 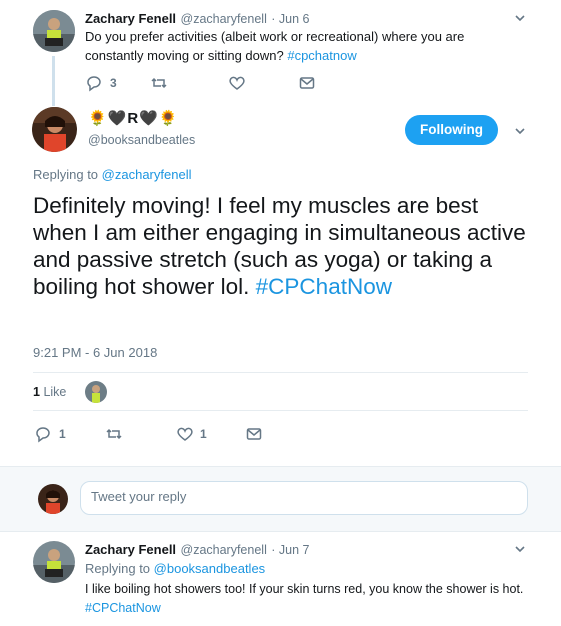 I want to click on replying-to: Replying to @zacharyfenell, so click(x=112, y=174).